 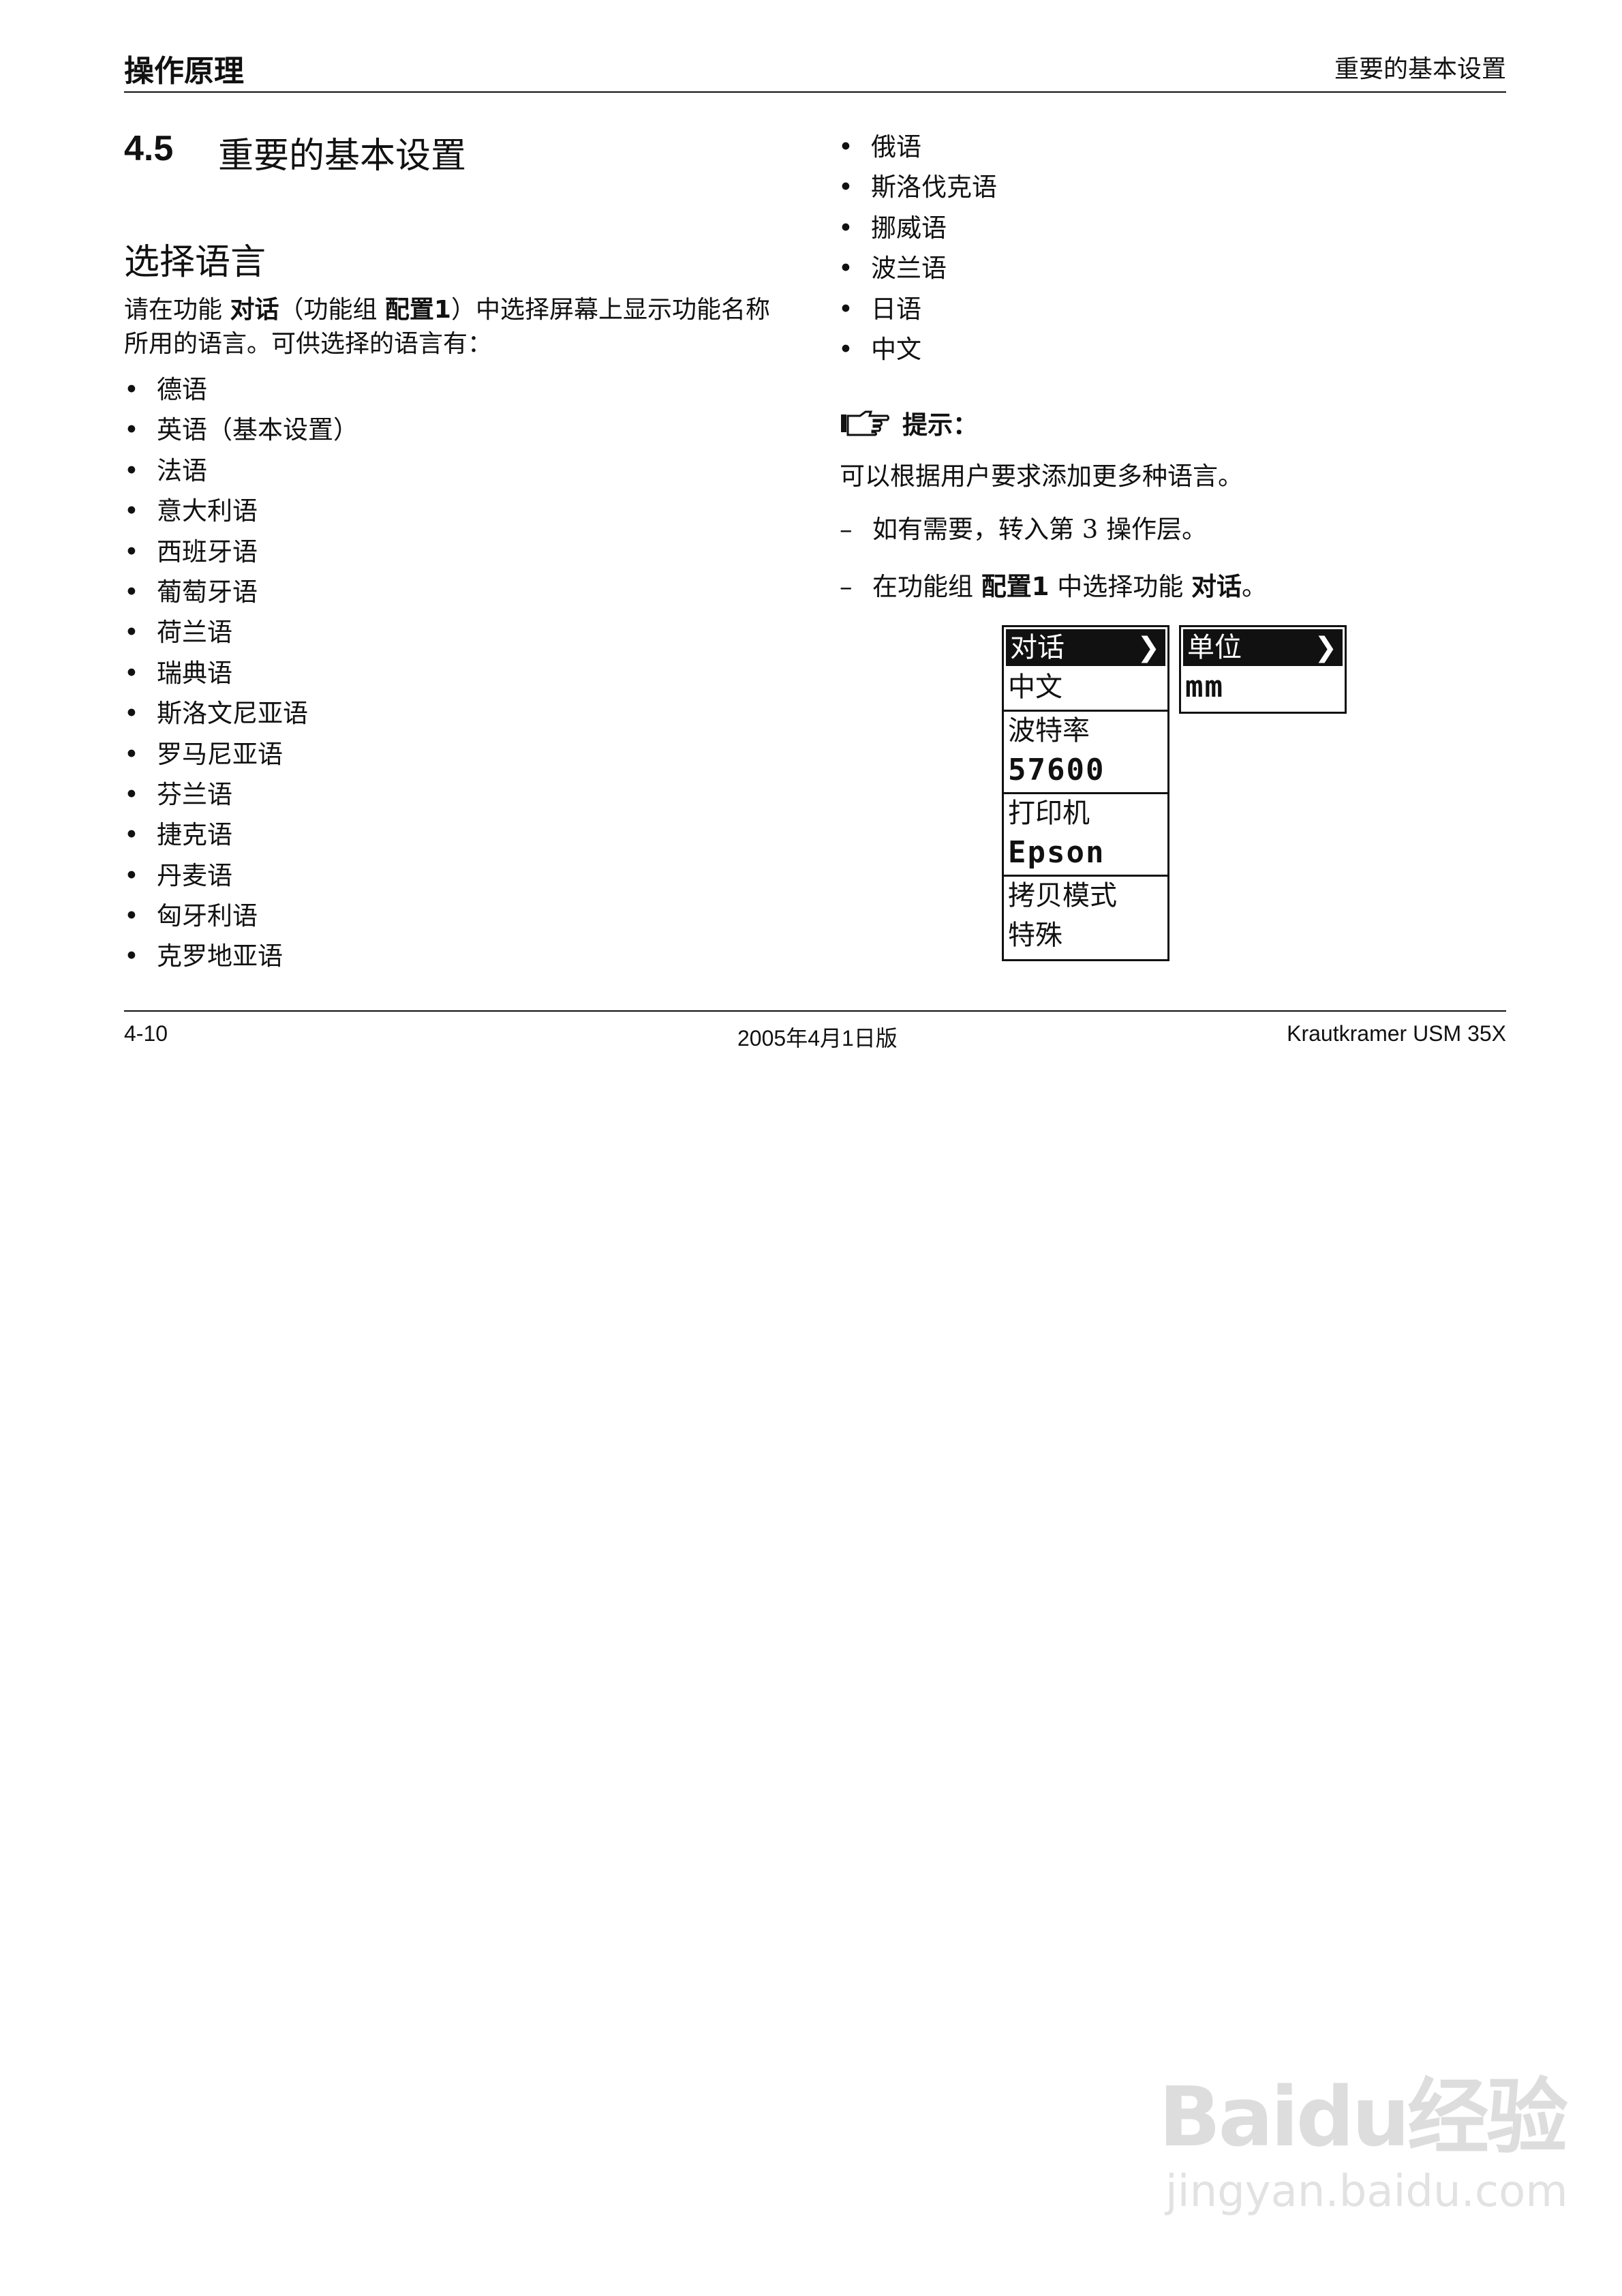 What do you see at coordinates (207, 511) in the screenshot?
I see `language-name: 意大利语` at bounding box center [207, 511].